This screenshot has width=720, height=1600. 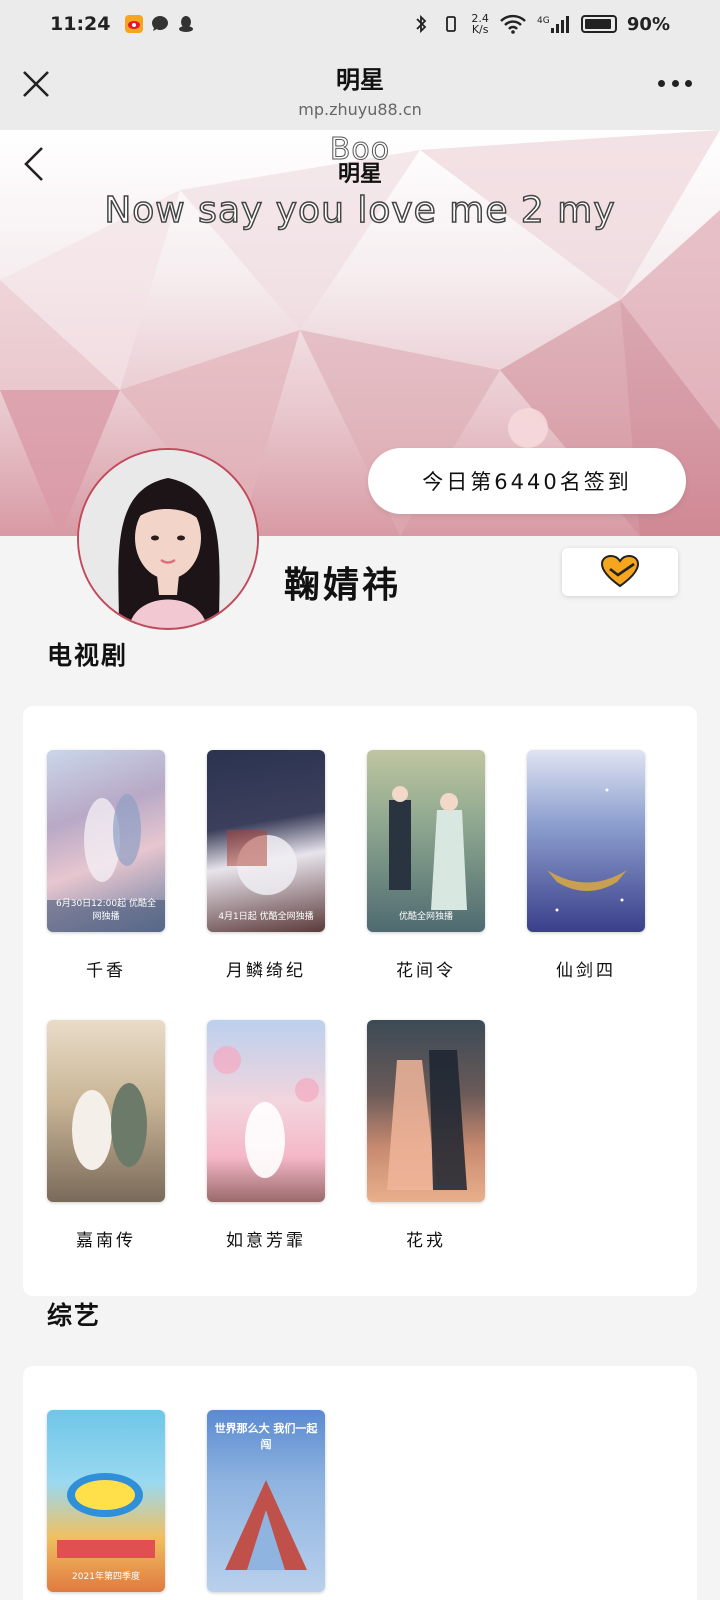 What do you see at coordinates (106, 1241) in the screenshot?
I see `tv-item-label: 嘉南传` at bounding box center [106, 1241].